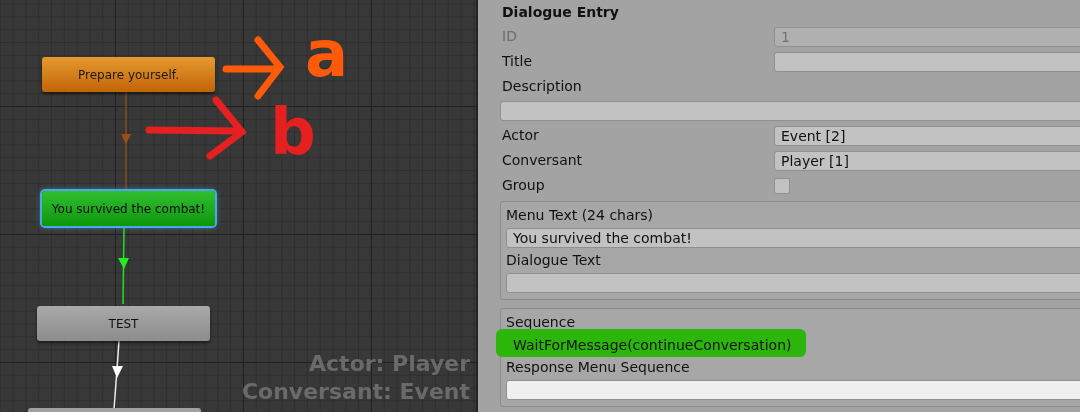 Image resolution: width=1080 pixels, height=412 pixels. I want to click on text-field: You survived the combat!, so click(793, 238).